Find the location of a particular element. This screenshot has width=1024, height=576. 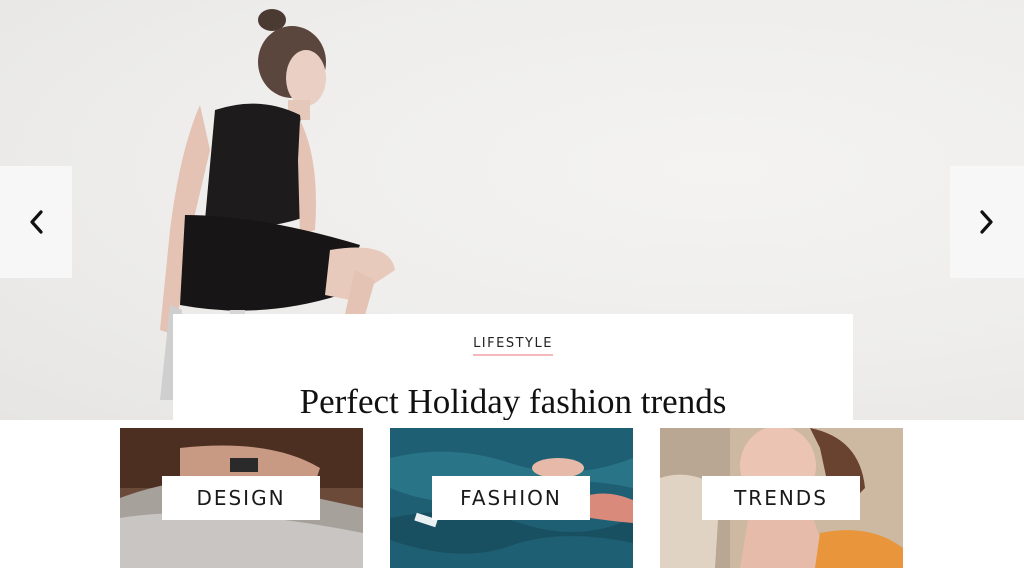

category-tile-fashion: FASHION is located at coordinates (511, 498).